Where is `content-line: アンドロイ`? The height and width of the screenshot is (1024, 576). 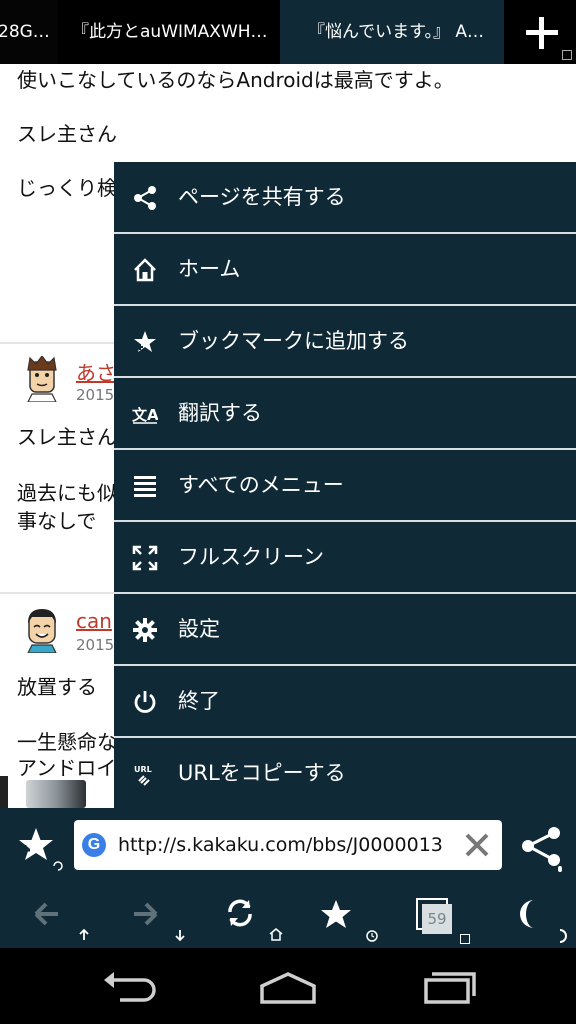
content-line: アンドロイ is located at coordinates (67, 766).